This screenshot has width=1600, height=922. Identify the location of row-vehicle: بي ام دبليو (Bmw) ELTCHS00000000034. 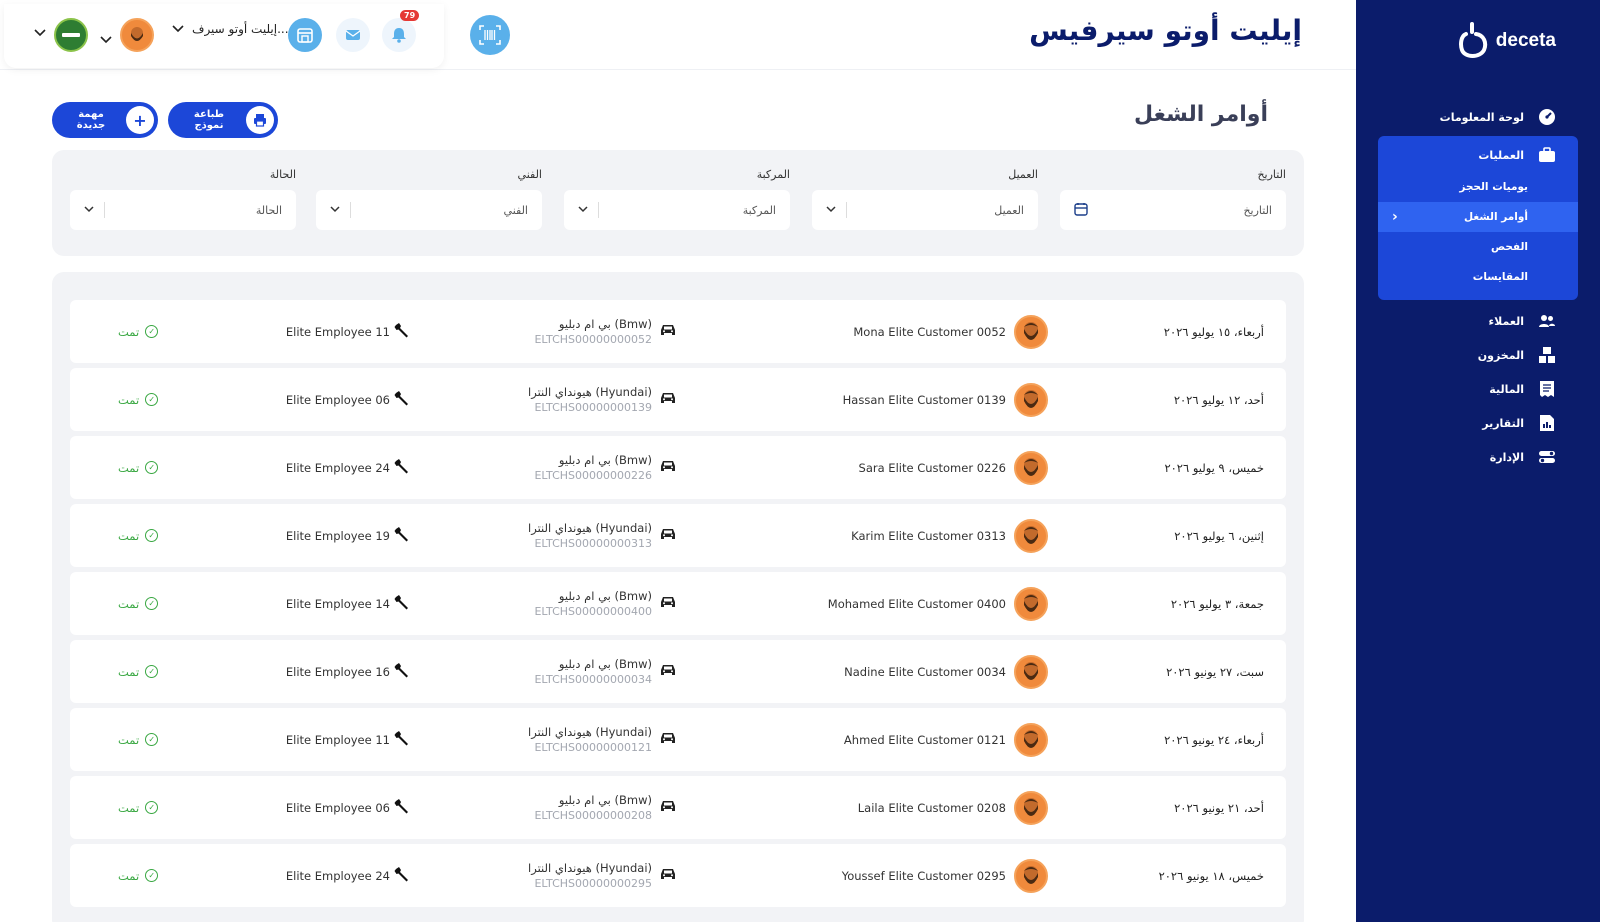
(605, 671).